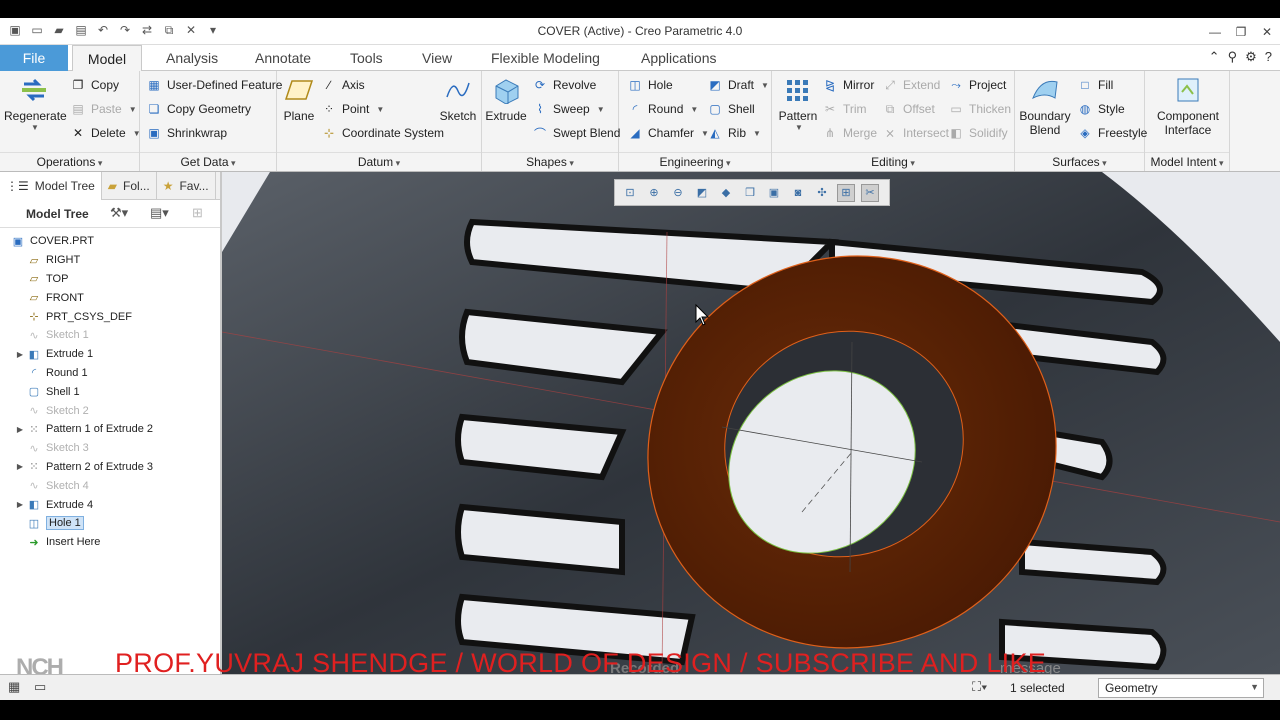 This screenshot has height=720, width=1280. I want to click on style-button: ◍ Style, so click(1101, 109).